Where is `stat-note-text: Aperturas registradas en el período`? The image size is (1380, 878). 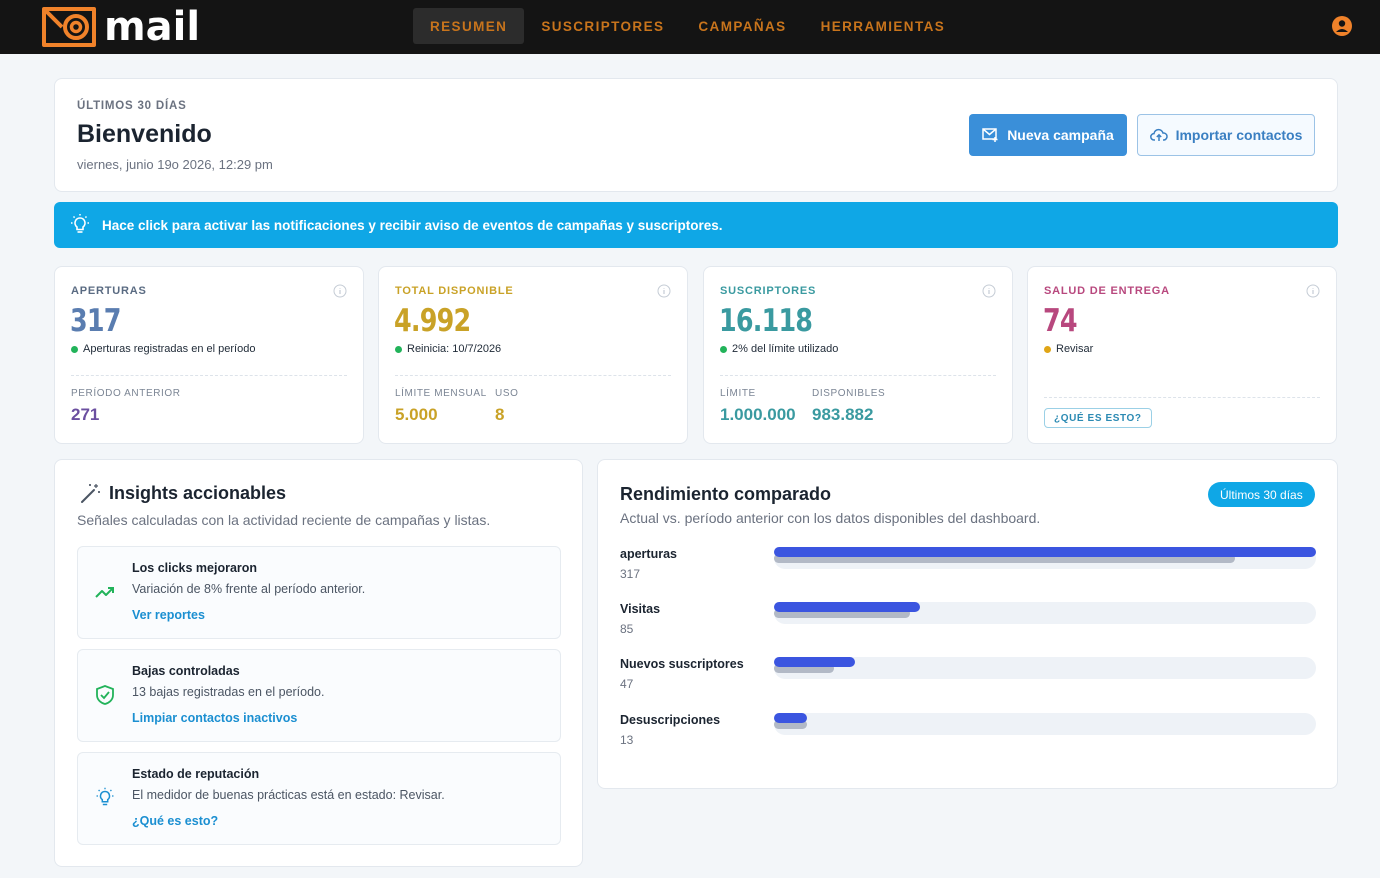
stat-note-text: Aperturas registradas en el período is located at coordinates (169, 349).